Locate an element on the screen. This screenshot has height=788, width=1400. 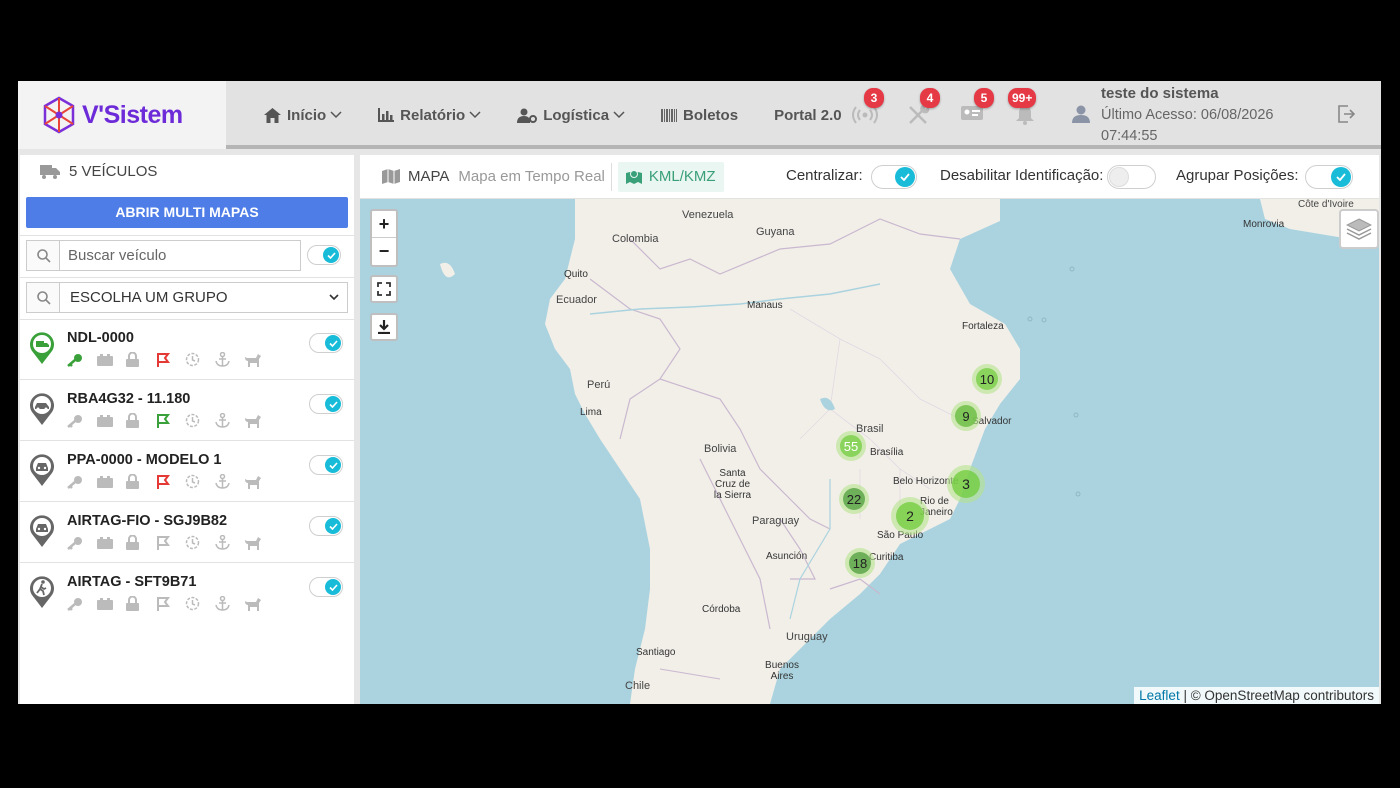
vehicle-item: AIRTAG - SFT9B71 is located at coordinates (187, 593).